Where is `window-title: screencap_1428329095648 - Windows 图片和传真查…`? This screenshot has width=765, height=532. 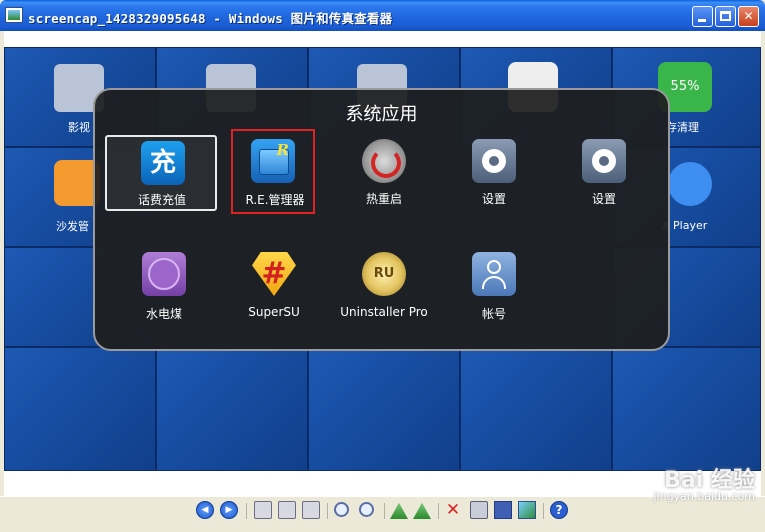 window-title: screencap_1428329095648 - Windows 图片和传真查… is located at coordinates (210, 18).